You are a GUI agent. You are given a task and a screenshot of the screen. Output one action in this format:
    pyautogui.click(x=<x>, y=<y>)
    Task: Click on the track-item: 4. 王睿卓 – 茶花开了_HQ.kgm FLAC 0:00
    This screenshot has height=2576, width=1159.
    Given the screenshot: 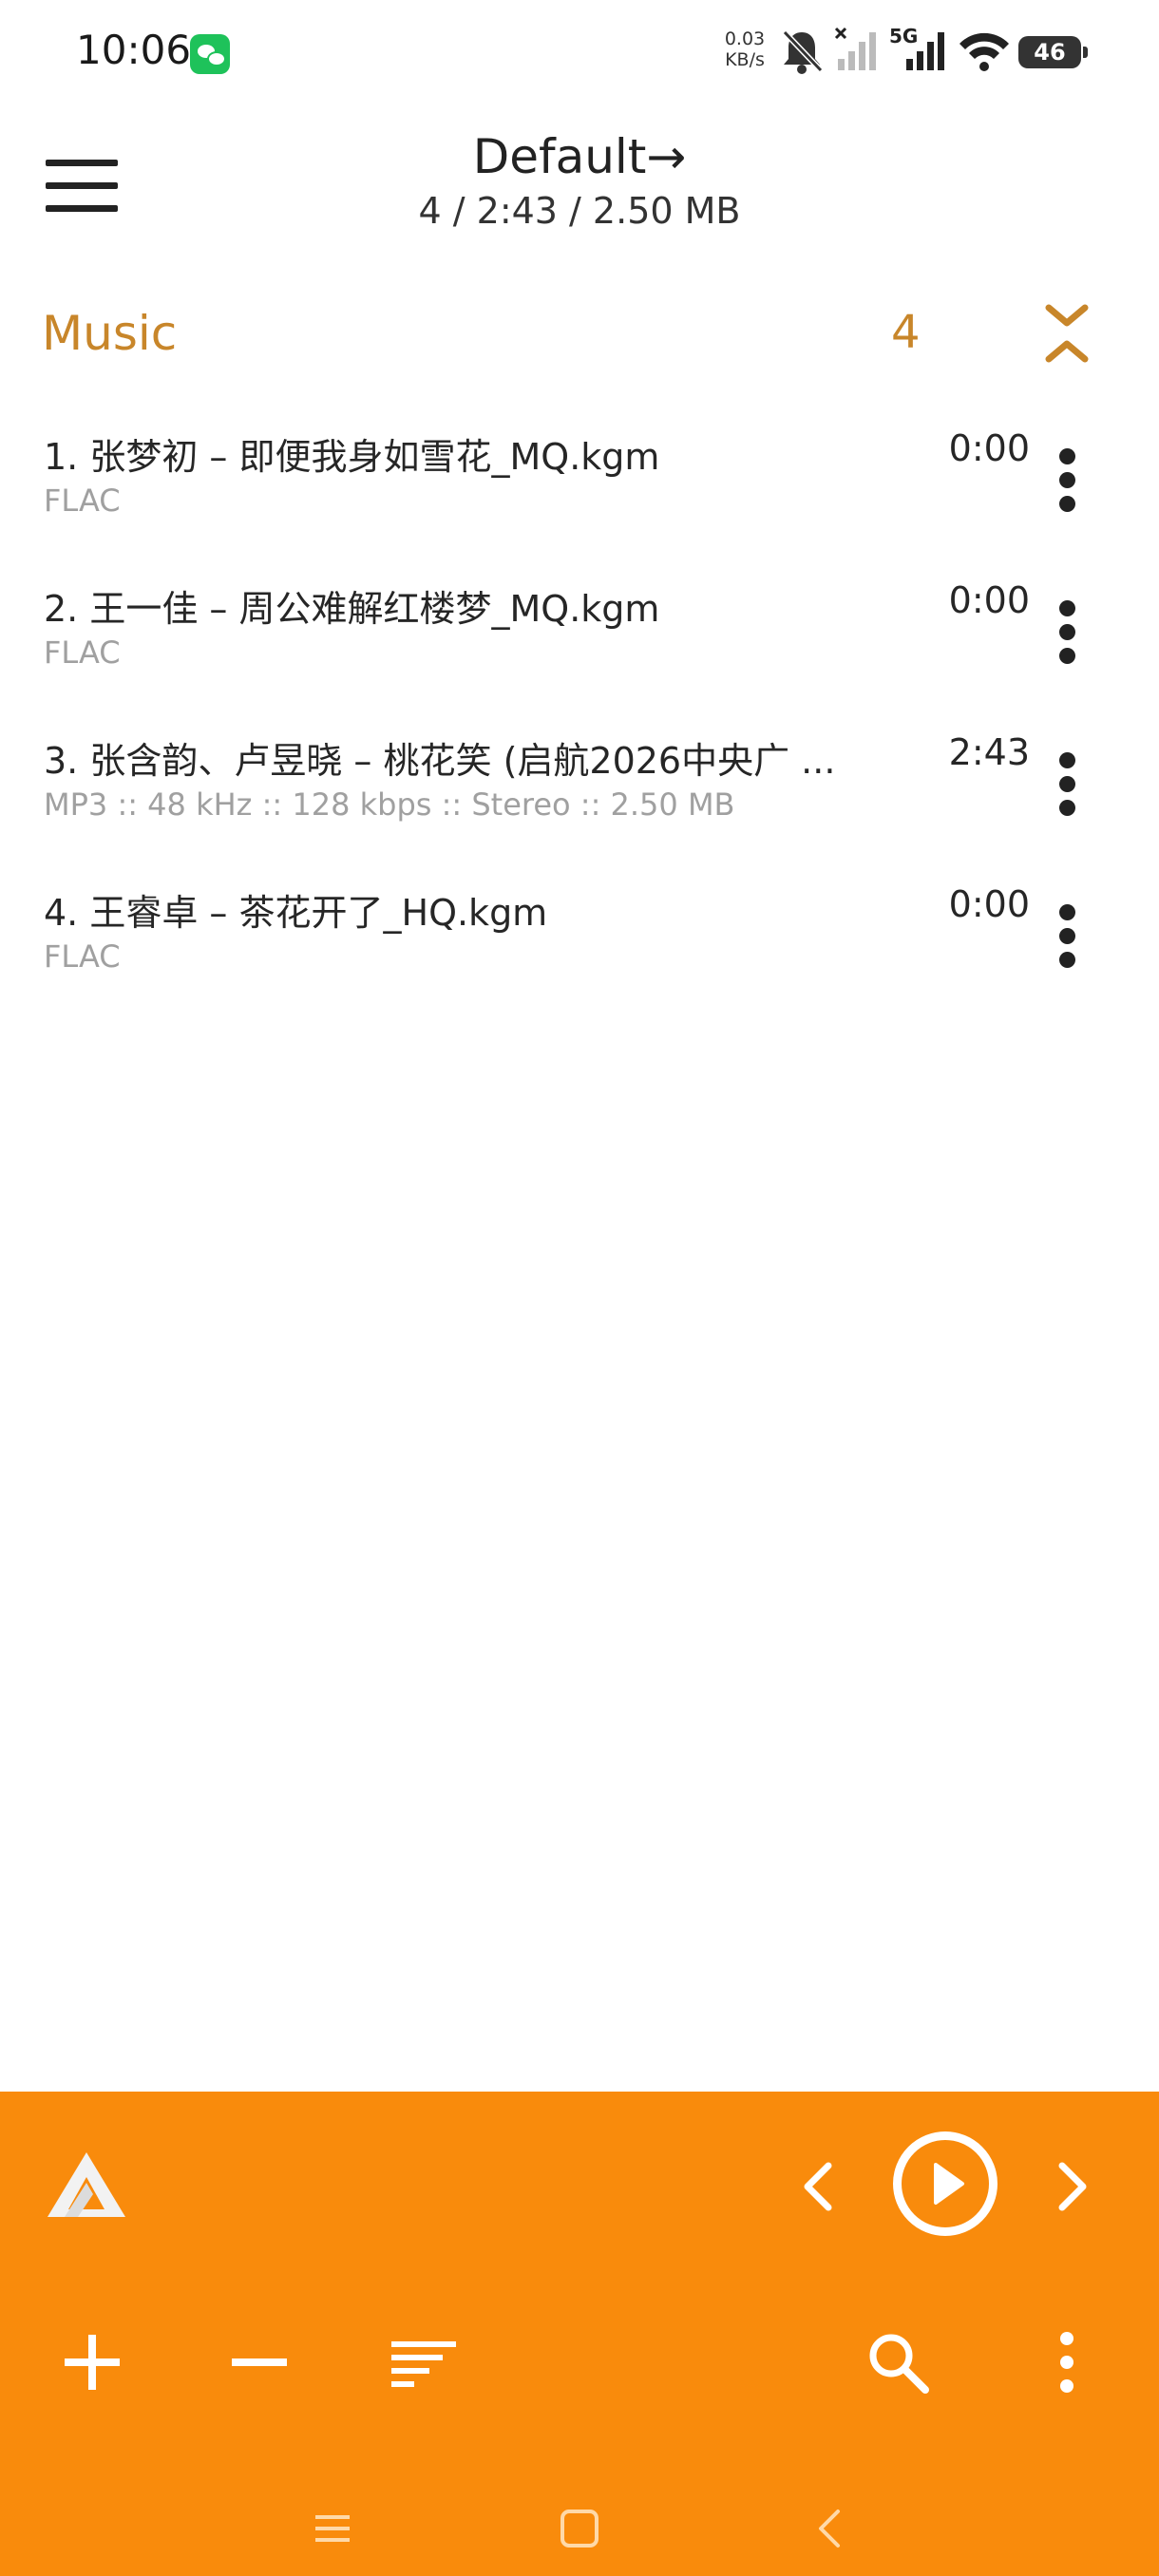 What is the action you would take?
    pyautogui.click(x=579, y=959)
    